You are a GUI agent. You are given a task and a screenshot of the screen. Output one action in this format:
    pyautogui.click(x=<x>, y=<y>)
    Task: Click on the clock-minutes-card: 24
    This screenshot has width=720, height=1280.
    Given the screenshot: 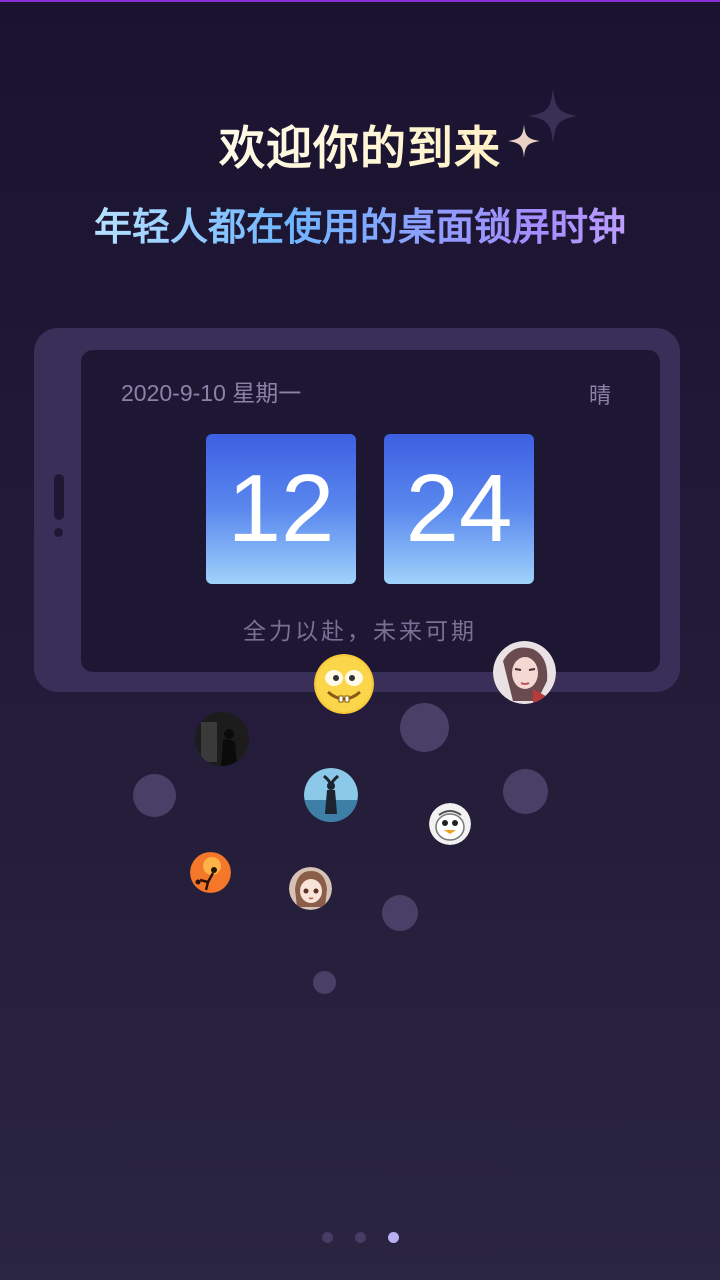 What is the action you would take?
    pyautogui.click(x=459, y=509)
    